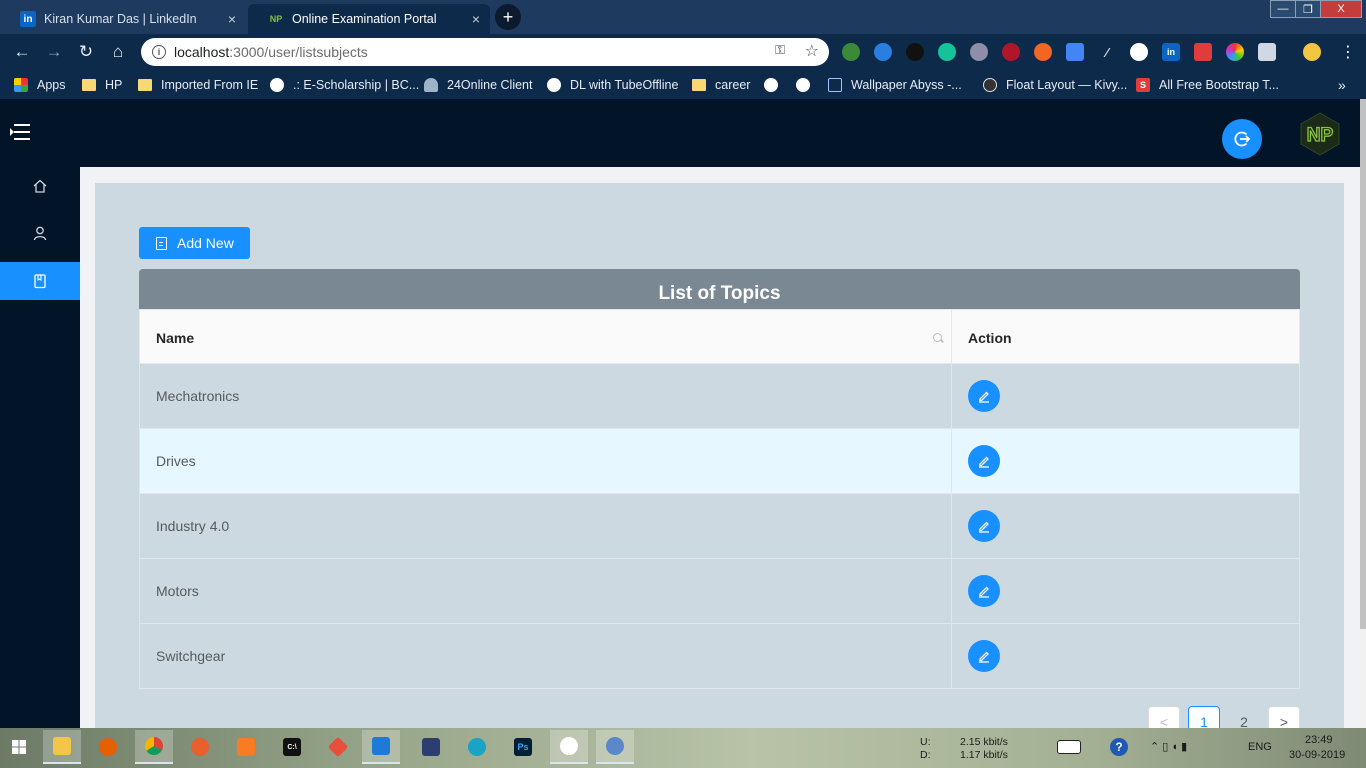 Image resolution: width=1366 pixels, height=768 pixels. What do you see at coordinates (177, 591) in the screenshot?
I see `topic-name: Motors` at bounding box center [177, 591].